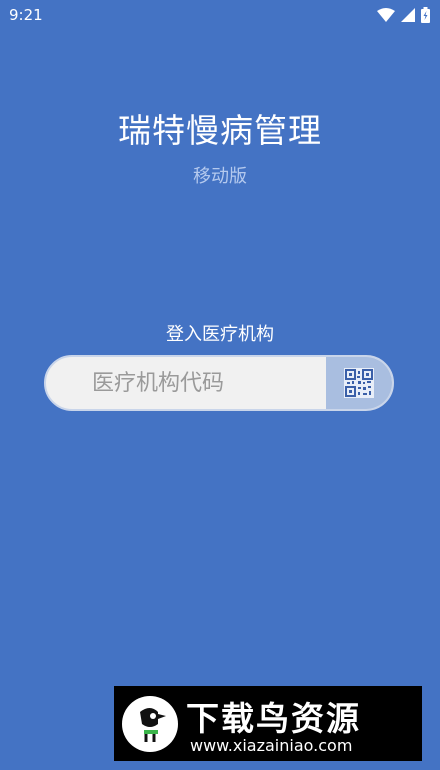 This screenshot has height=770, width=440. I want to click on status-icons, so click(403, 15).